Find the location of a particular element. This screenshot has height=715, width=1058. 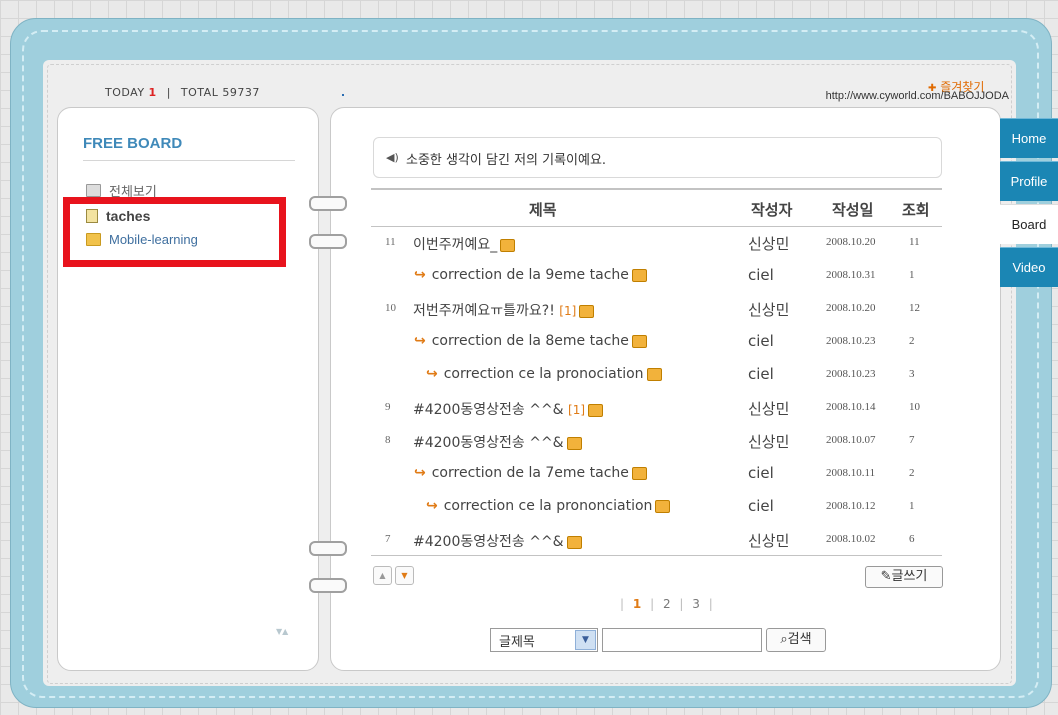

table-row: 8 #4200동영상전송 ^^& 신상민 2008.10.07 7 is located at coordinates (656, 441).